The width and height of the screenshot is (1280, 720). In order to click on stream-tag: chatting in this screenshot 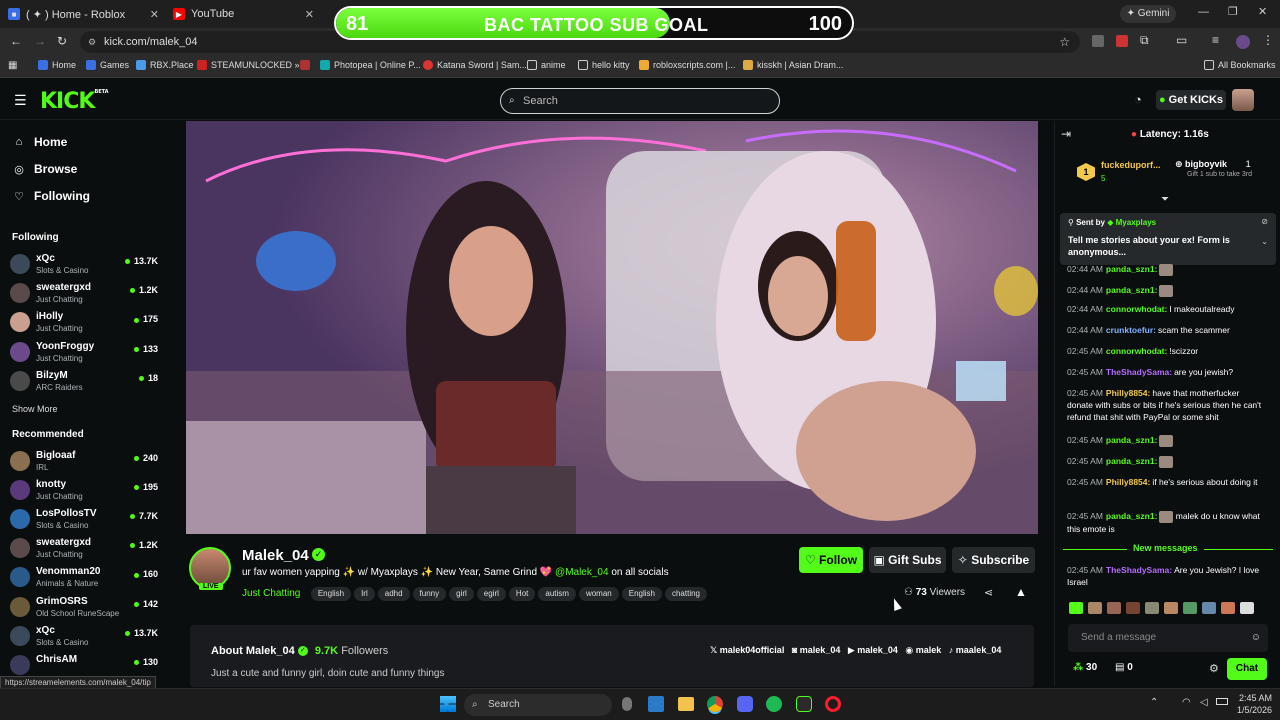, I will do `click(686, 594)`.